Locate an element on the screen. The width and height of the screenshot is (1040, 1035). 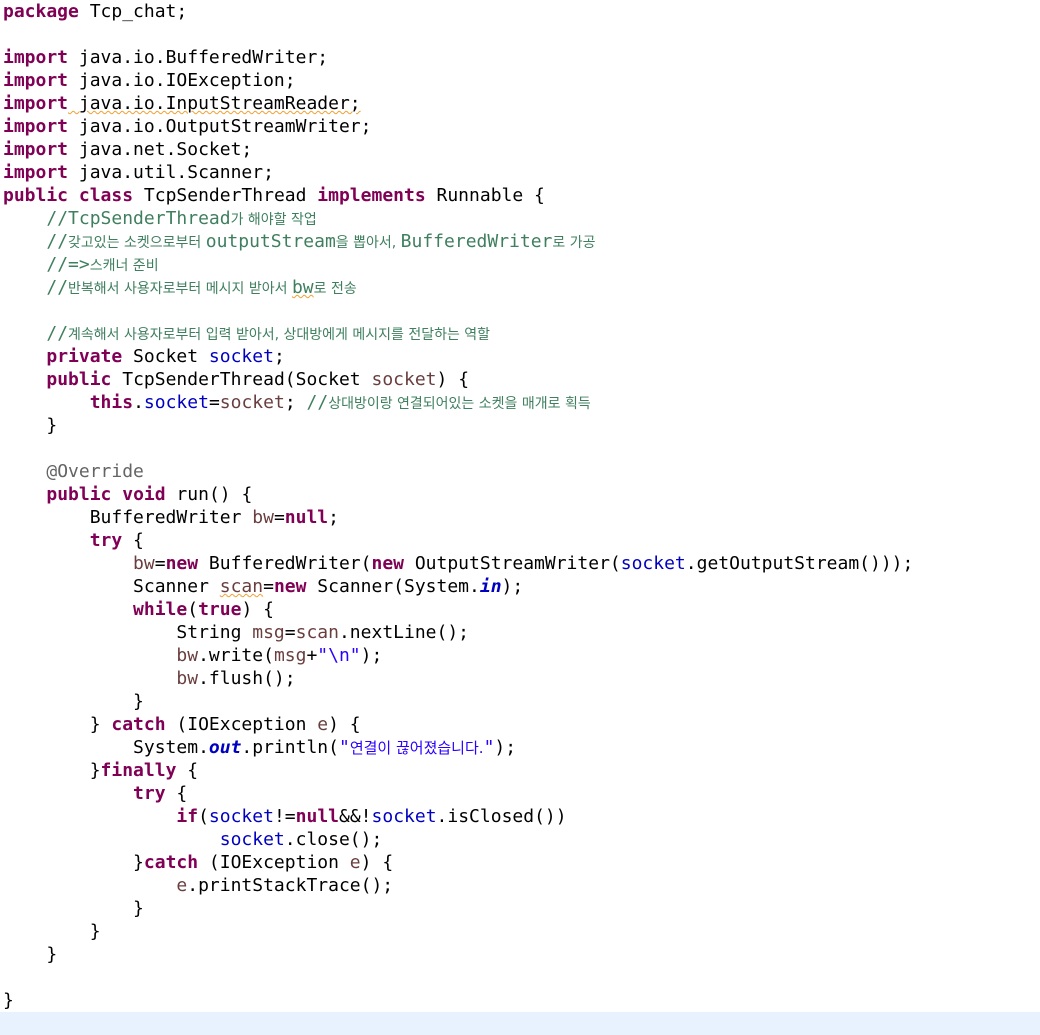
code-line-16: private Socket socket; is located at coordinates (165, 356).